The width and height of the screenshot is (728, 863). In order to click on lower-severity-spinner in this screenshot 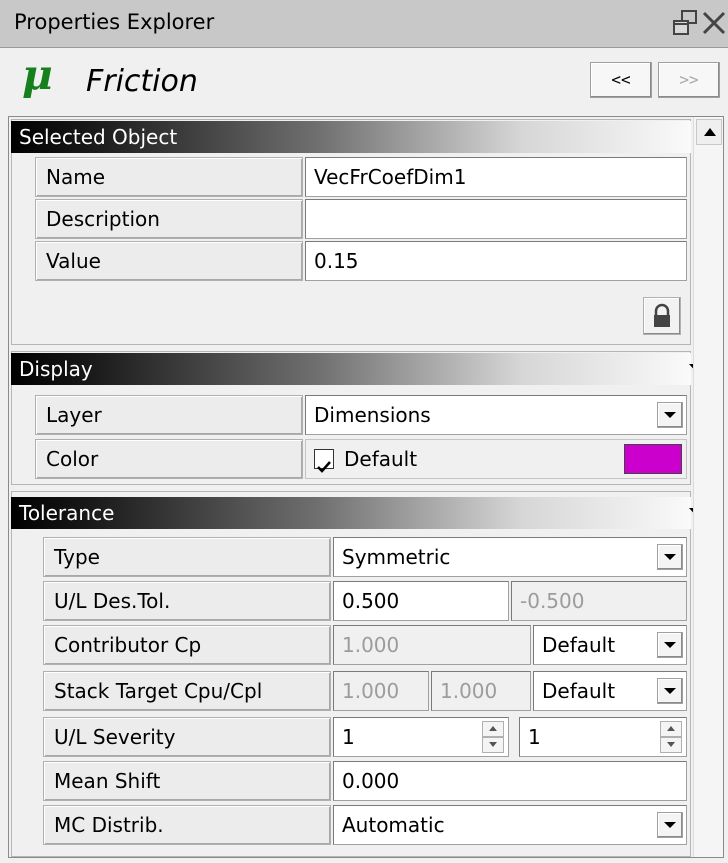, I will do `click(671, 737)`.